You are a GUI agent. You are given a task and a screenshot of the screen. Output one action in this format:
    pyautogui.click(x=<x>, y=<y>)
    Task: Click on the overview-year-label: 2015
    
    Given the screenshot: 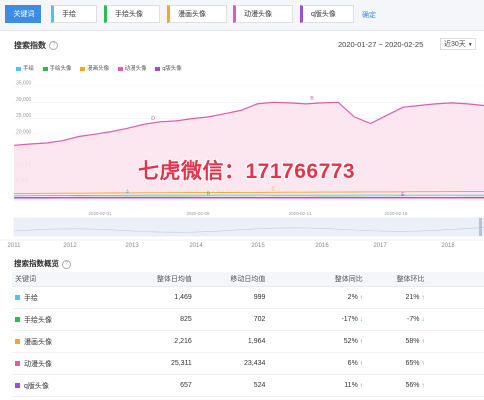 What is the action you would take?
    pyautogui.click(x=258, y=246)
    